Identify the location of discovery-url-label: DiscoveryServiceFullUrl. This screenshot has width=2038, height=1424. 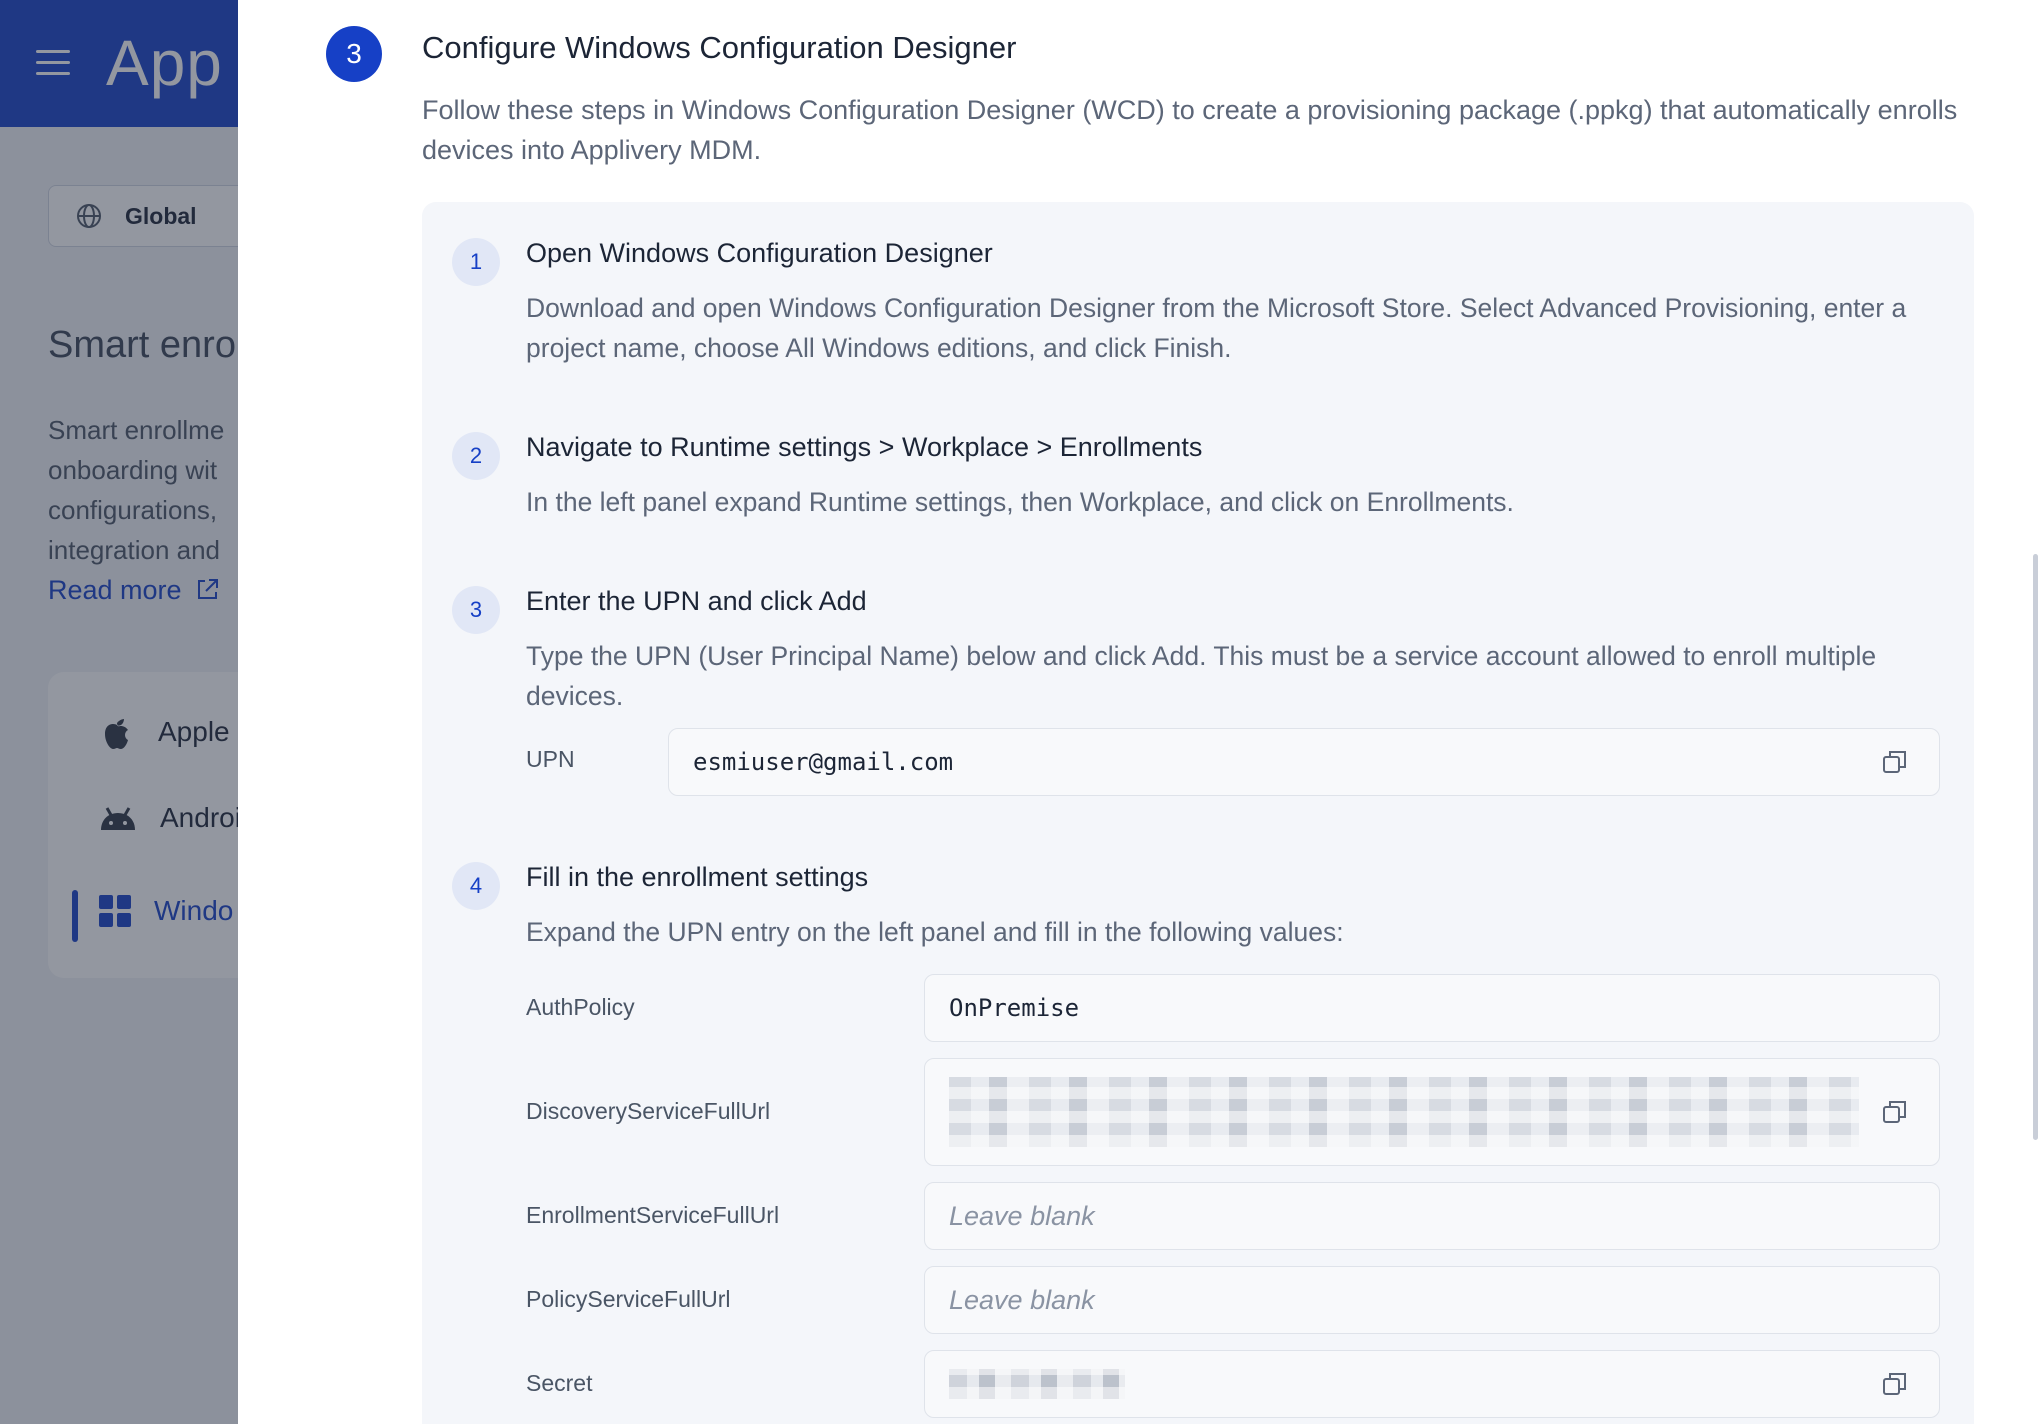
(648, 1111).